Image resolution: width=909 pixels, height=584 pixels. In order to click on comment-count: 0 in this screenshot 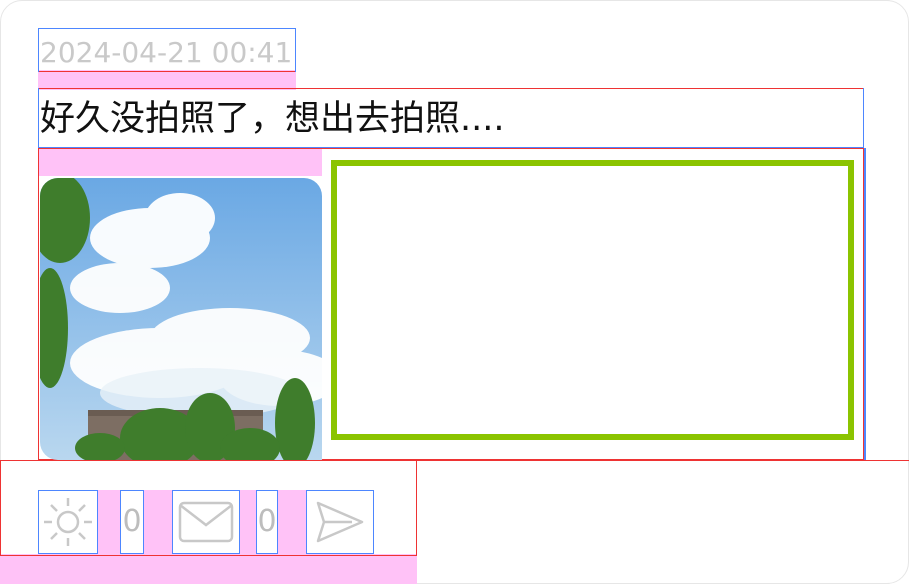, I will do `click(267, 521)`.